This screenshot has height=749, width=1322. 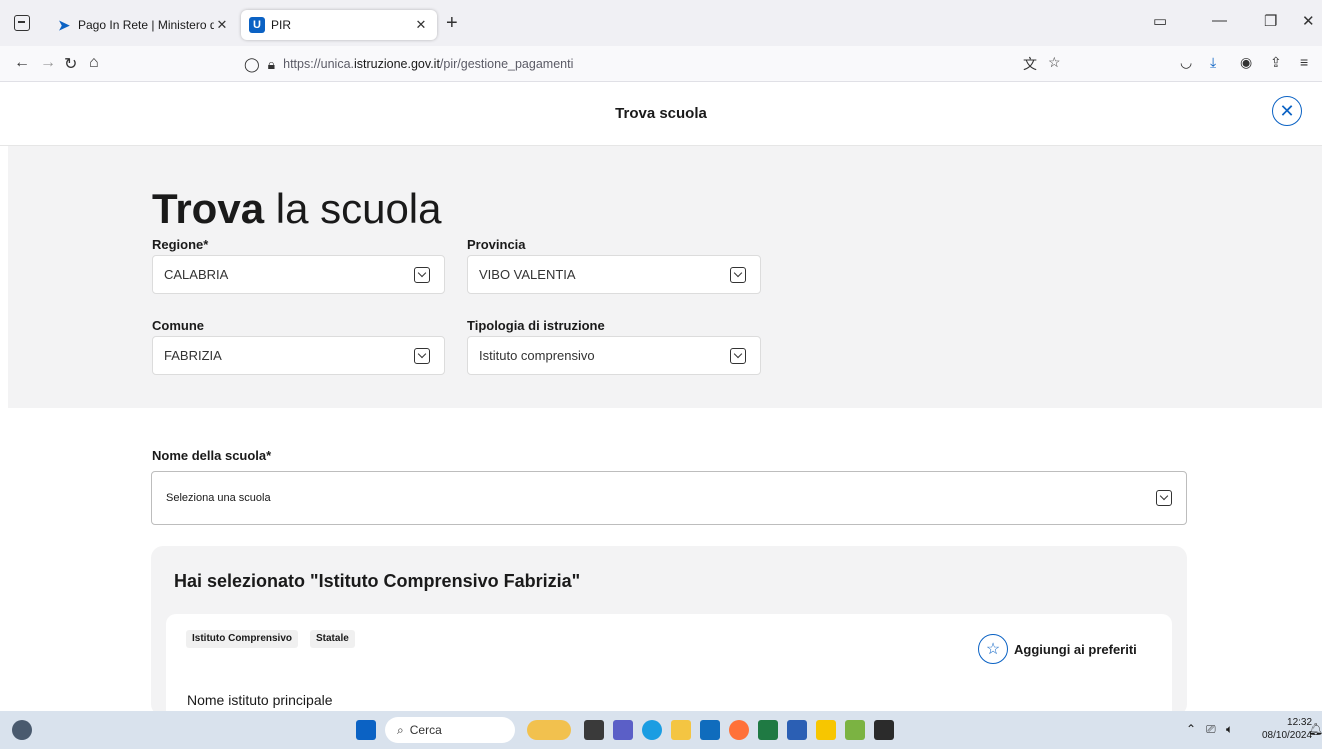 What do you see at coordinates (339, 25) in the screenshot?
I see `tab-pir: U PIR ✕` at bounding box center [339, 25].